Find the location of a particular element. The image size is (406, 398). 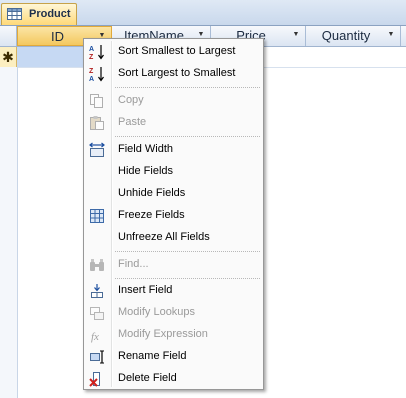

menu-item-label: Insert Field is located at coordinates (145, 290).